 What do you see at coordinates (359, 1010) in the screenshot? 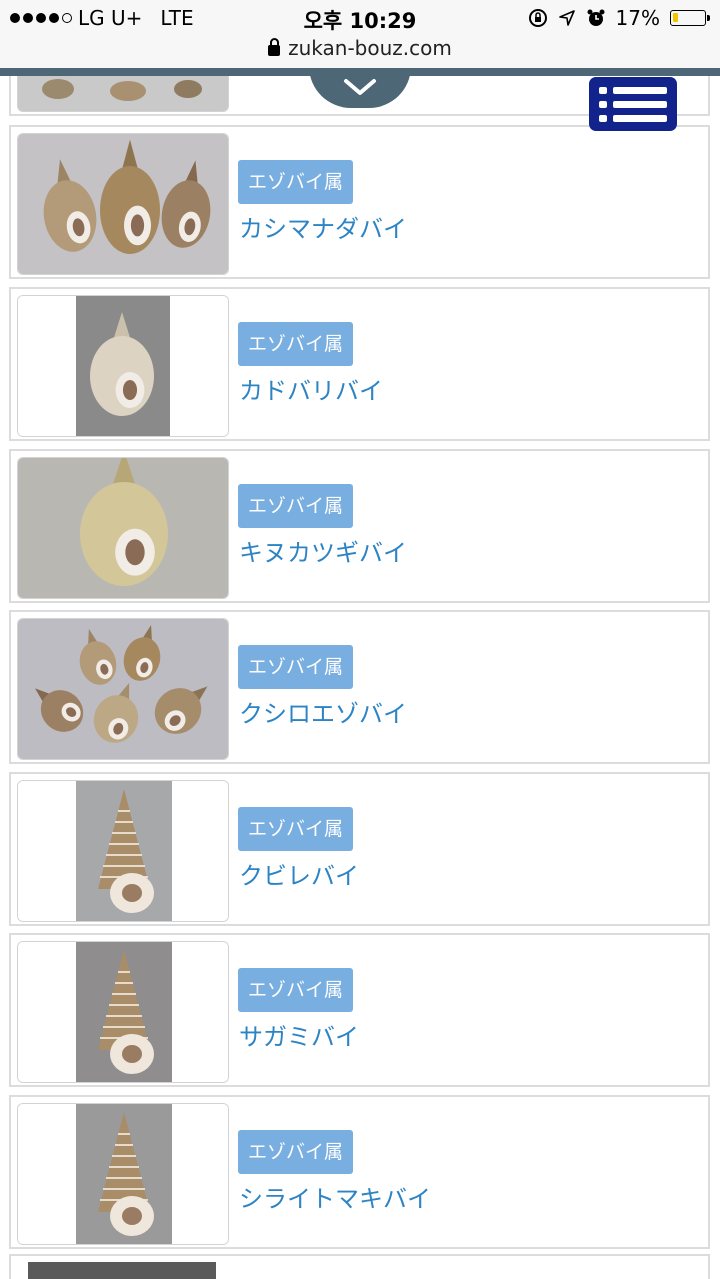
I see `list-item: エゾバイ属サガミバイ` at bounding box center [359, 1010].